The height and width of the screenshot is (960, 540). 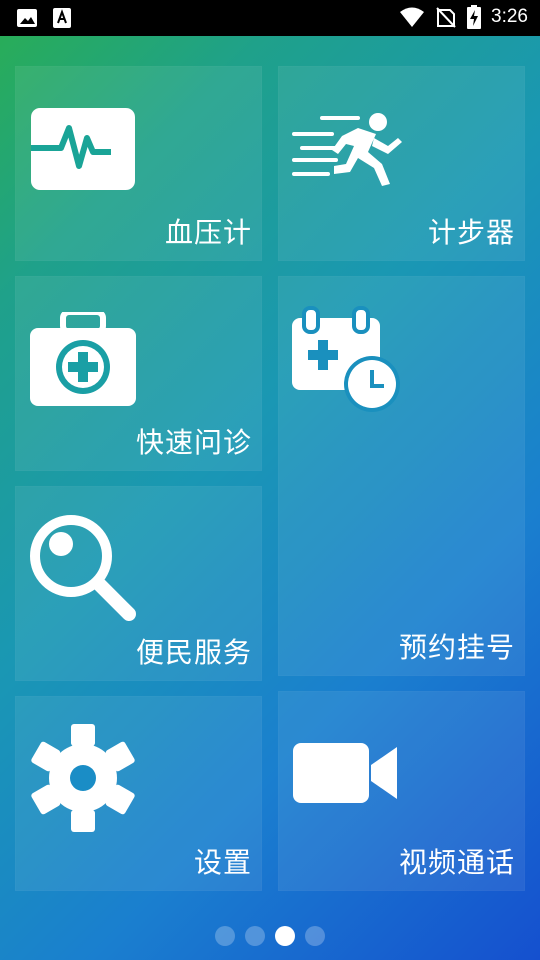 What do you see at coordinates (471, 232) in the screenshot?
I see `tile-label: 计步器` at bounding box center [471, 232].